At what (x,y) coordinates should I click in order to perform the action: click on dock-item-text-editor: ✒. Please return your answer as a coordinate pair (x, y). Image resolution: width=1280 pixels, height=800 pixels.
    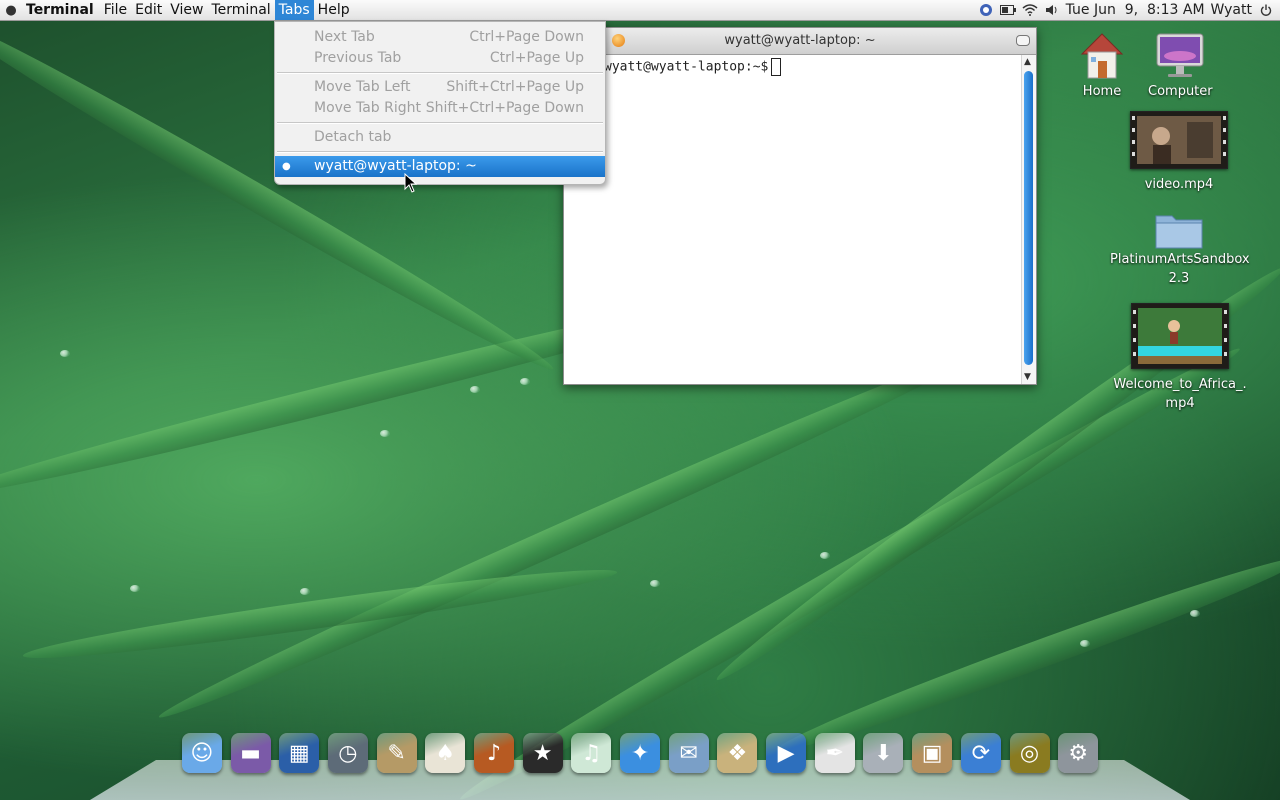
    Looking at the image, I should click on (835, 753).